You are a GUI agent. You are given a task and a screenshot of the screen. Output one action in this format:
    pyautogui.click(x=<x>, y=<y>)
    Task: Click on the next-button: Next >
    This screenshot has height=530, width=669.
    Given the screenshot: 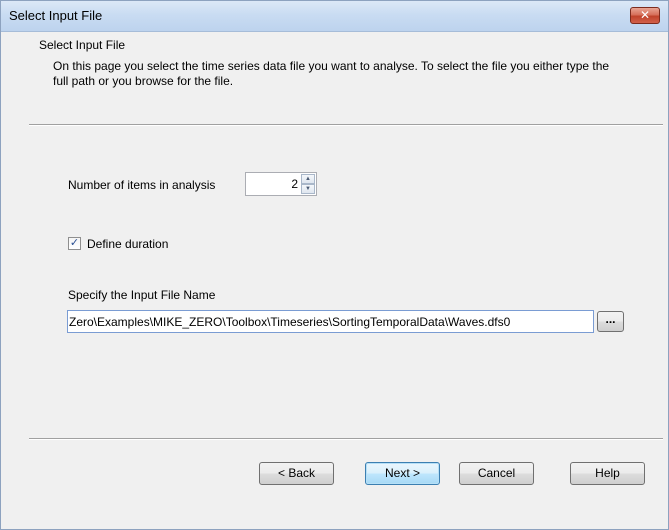 What is the action you would take?
    pyautogui.click(x=402, y=473)
    